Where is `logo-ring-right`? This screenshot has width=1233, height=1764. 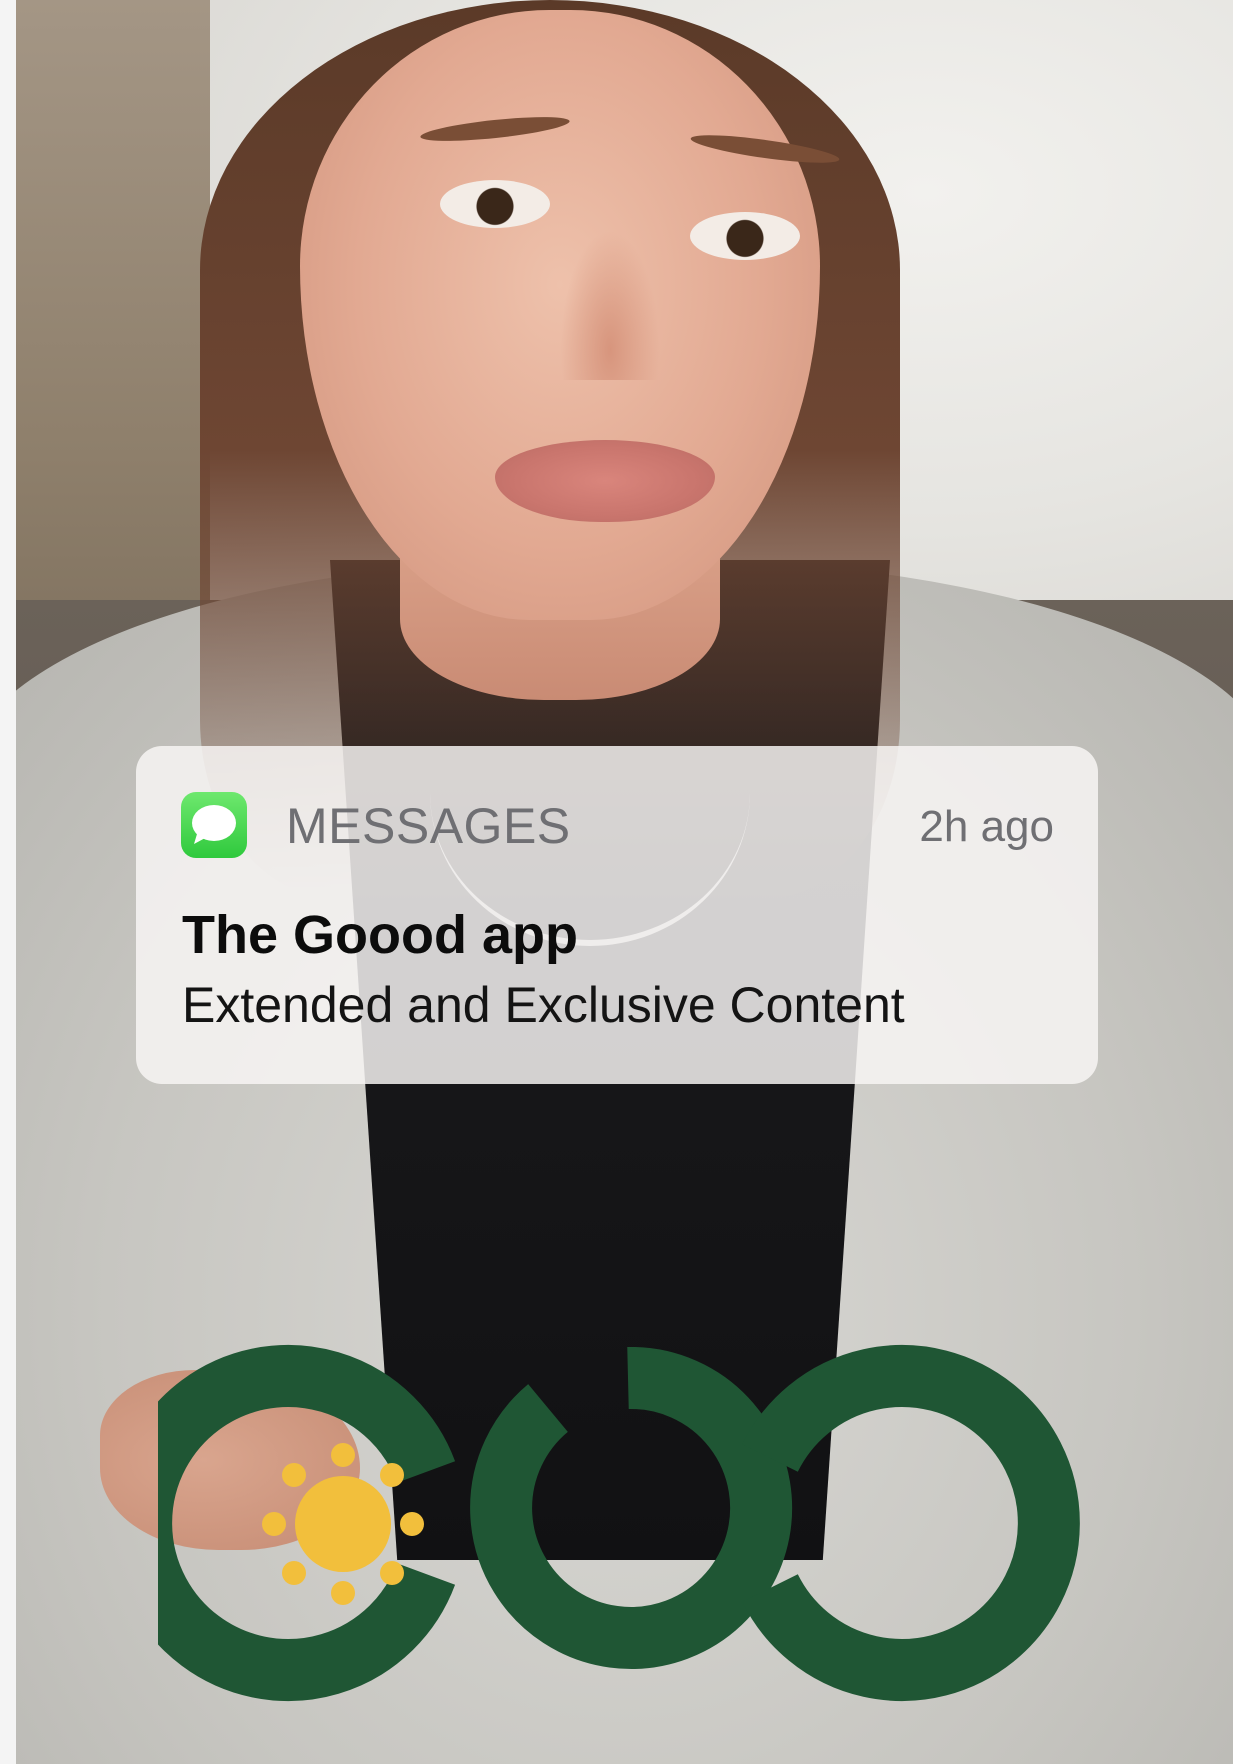 logo-ring-right is located at coordinates (911, 1523).